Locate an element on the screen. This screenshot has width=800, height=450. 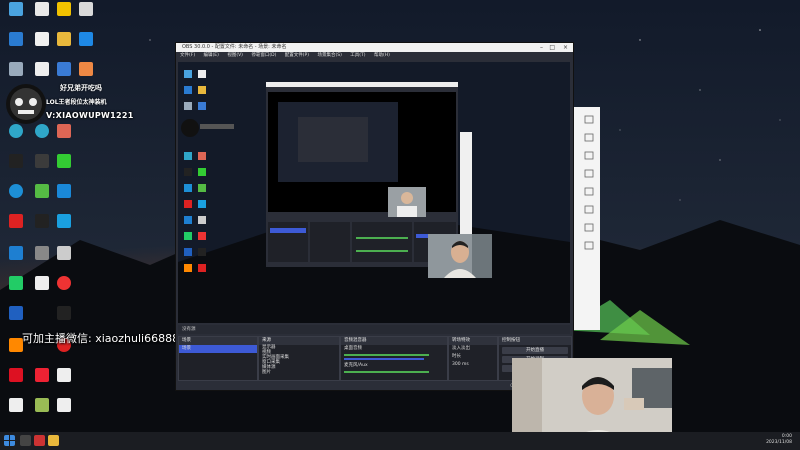
taskbar-app-icon is located at coordinates (39, 440).